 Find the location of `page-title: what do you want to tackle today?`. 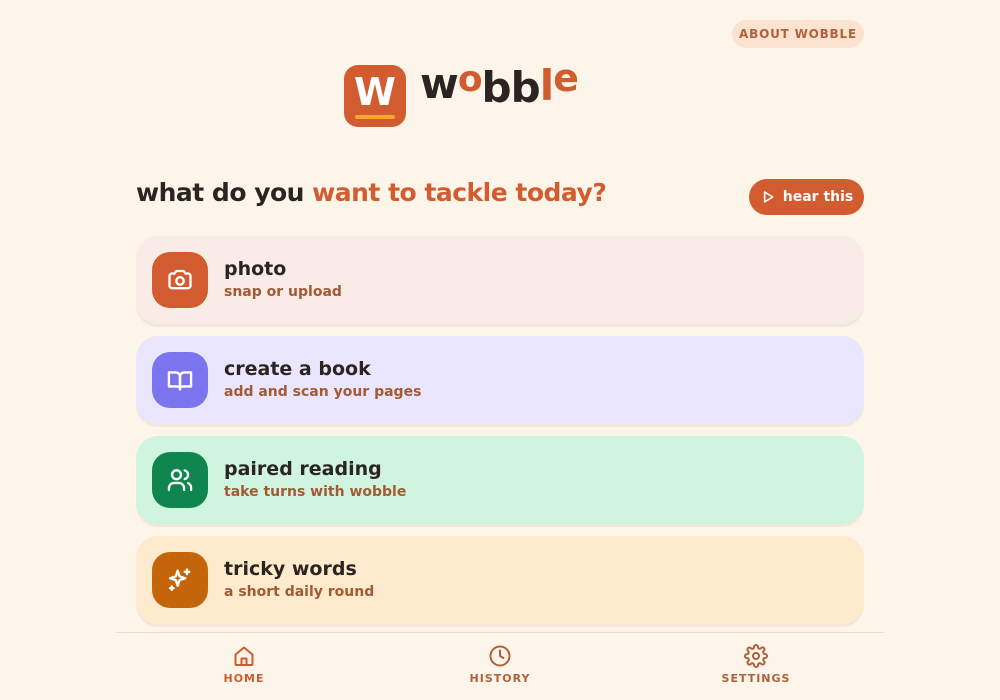

page-title: what do you want to tackle today? is located at coordinates (371, 192).